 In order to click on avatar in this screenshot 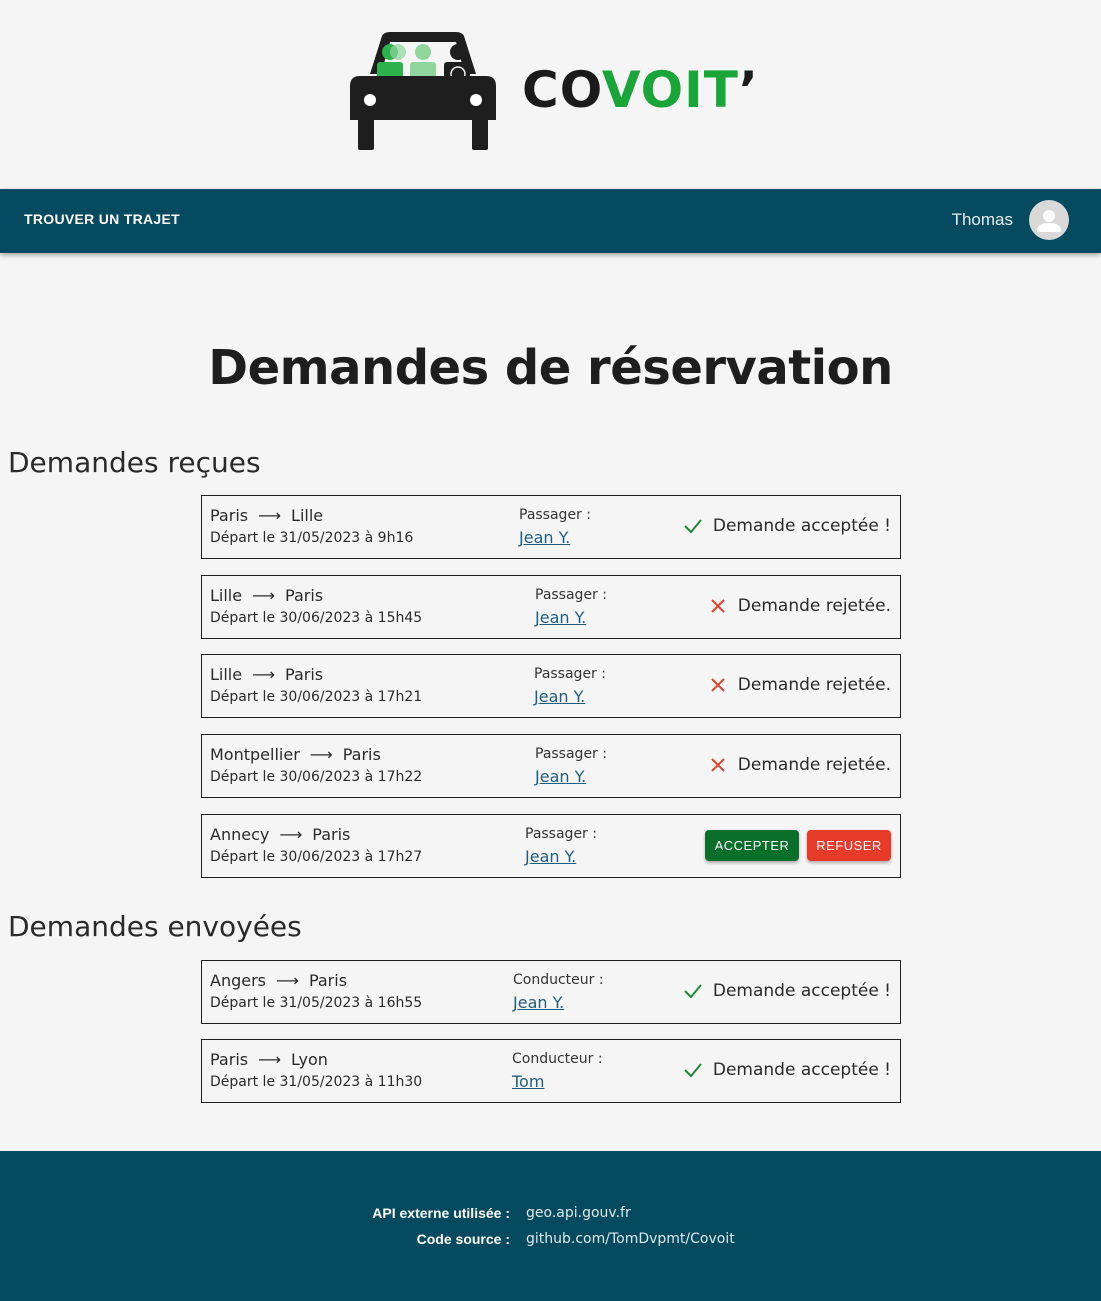, I will do `click(1049, 220)`.